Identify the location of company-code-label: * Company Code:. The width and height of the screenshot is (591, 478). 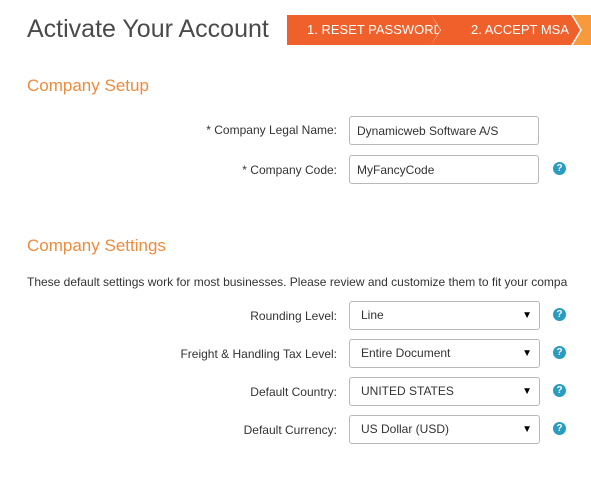
(289, 170).